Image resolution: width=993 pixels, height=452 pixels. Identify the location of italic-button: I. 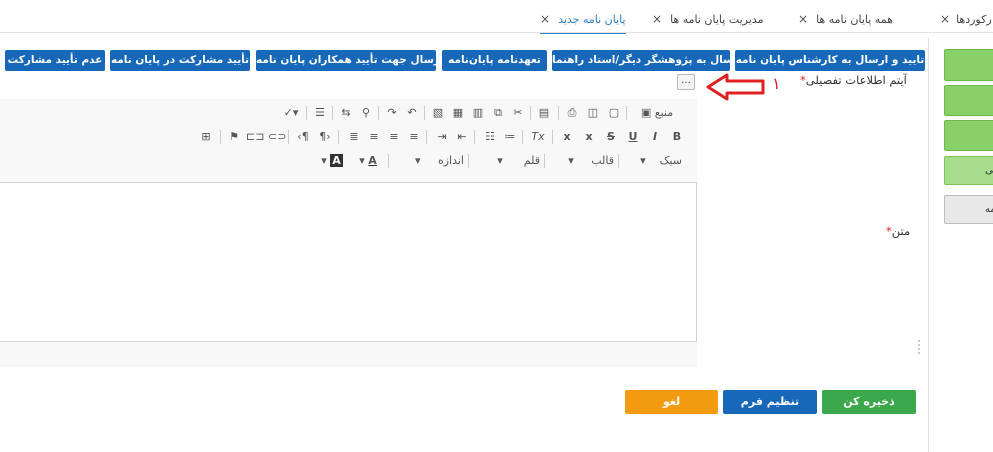
(655, 137).